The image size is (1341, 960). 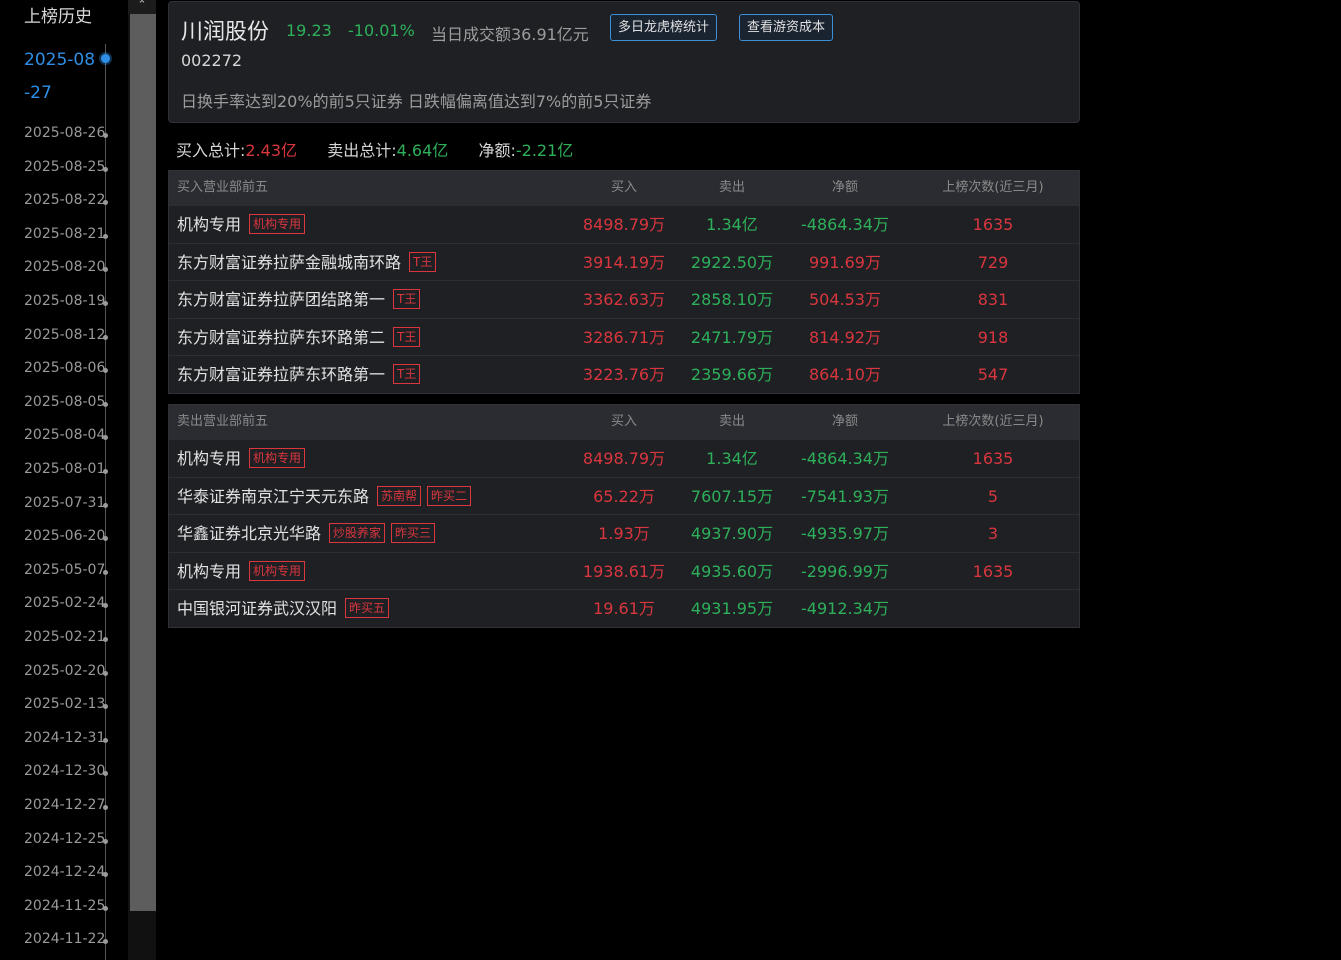 What do you see at coordinates (64, 671) in the screenshot?
I see `history-date-item: 2025-02-20` at bounding box center [64, 671].